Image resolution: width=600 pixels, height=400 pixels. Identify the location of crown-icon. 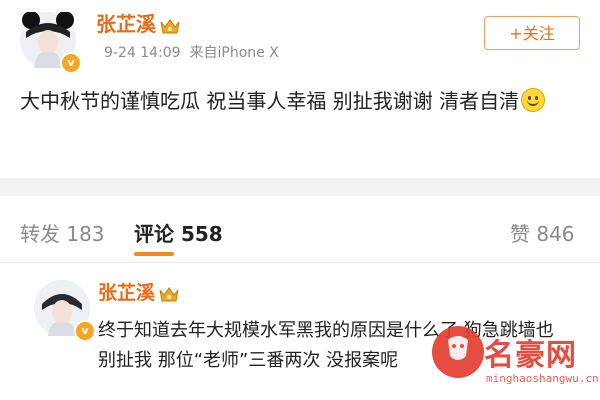
(170, 25).